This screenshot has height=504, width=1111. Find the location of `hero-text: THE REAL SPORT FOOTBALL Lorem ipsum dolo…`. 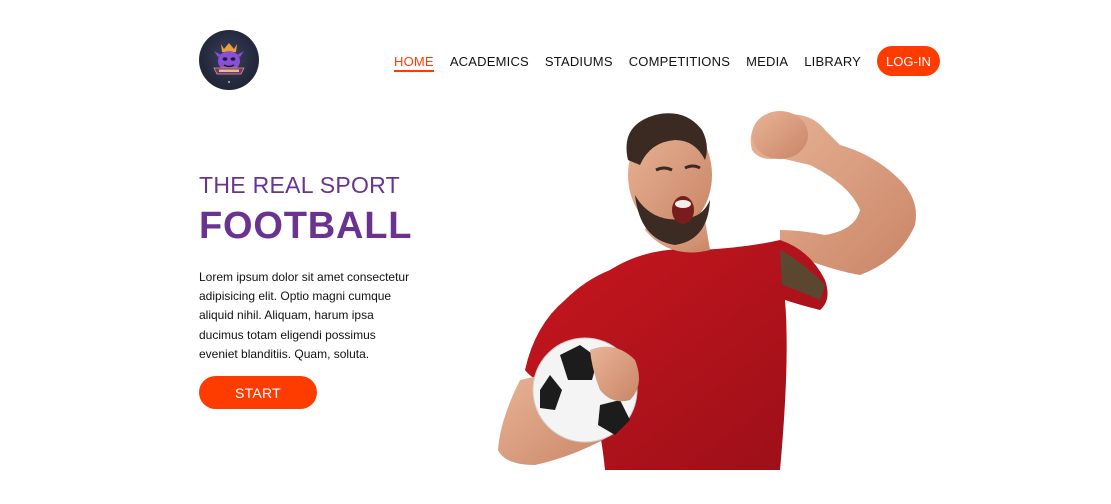

hero-text: THE REAL SPORT FOOTBALL Lorem ipsum dolo… is located at coordinates (314, 291).